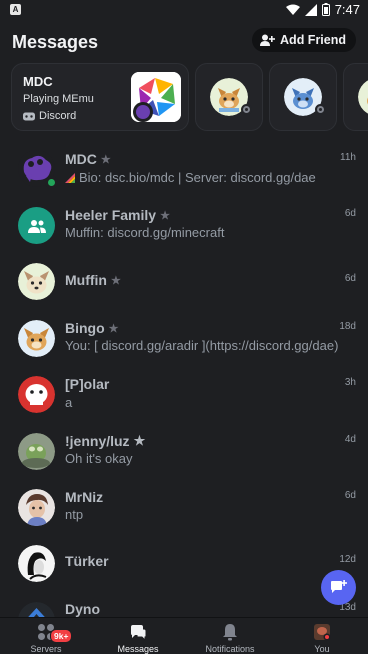 The image size is (368, 654). What do you see at coordinates (184, 41) in the screenshot?
I see `messages-header: Messages Add Friend` at bounding box center [184, 41].